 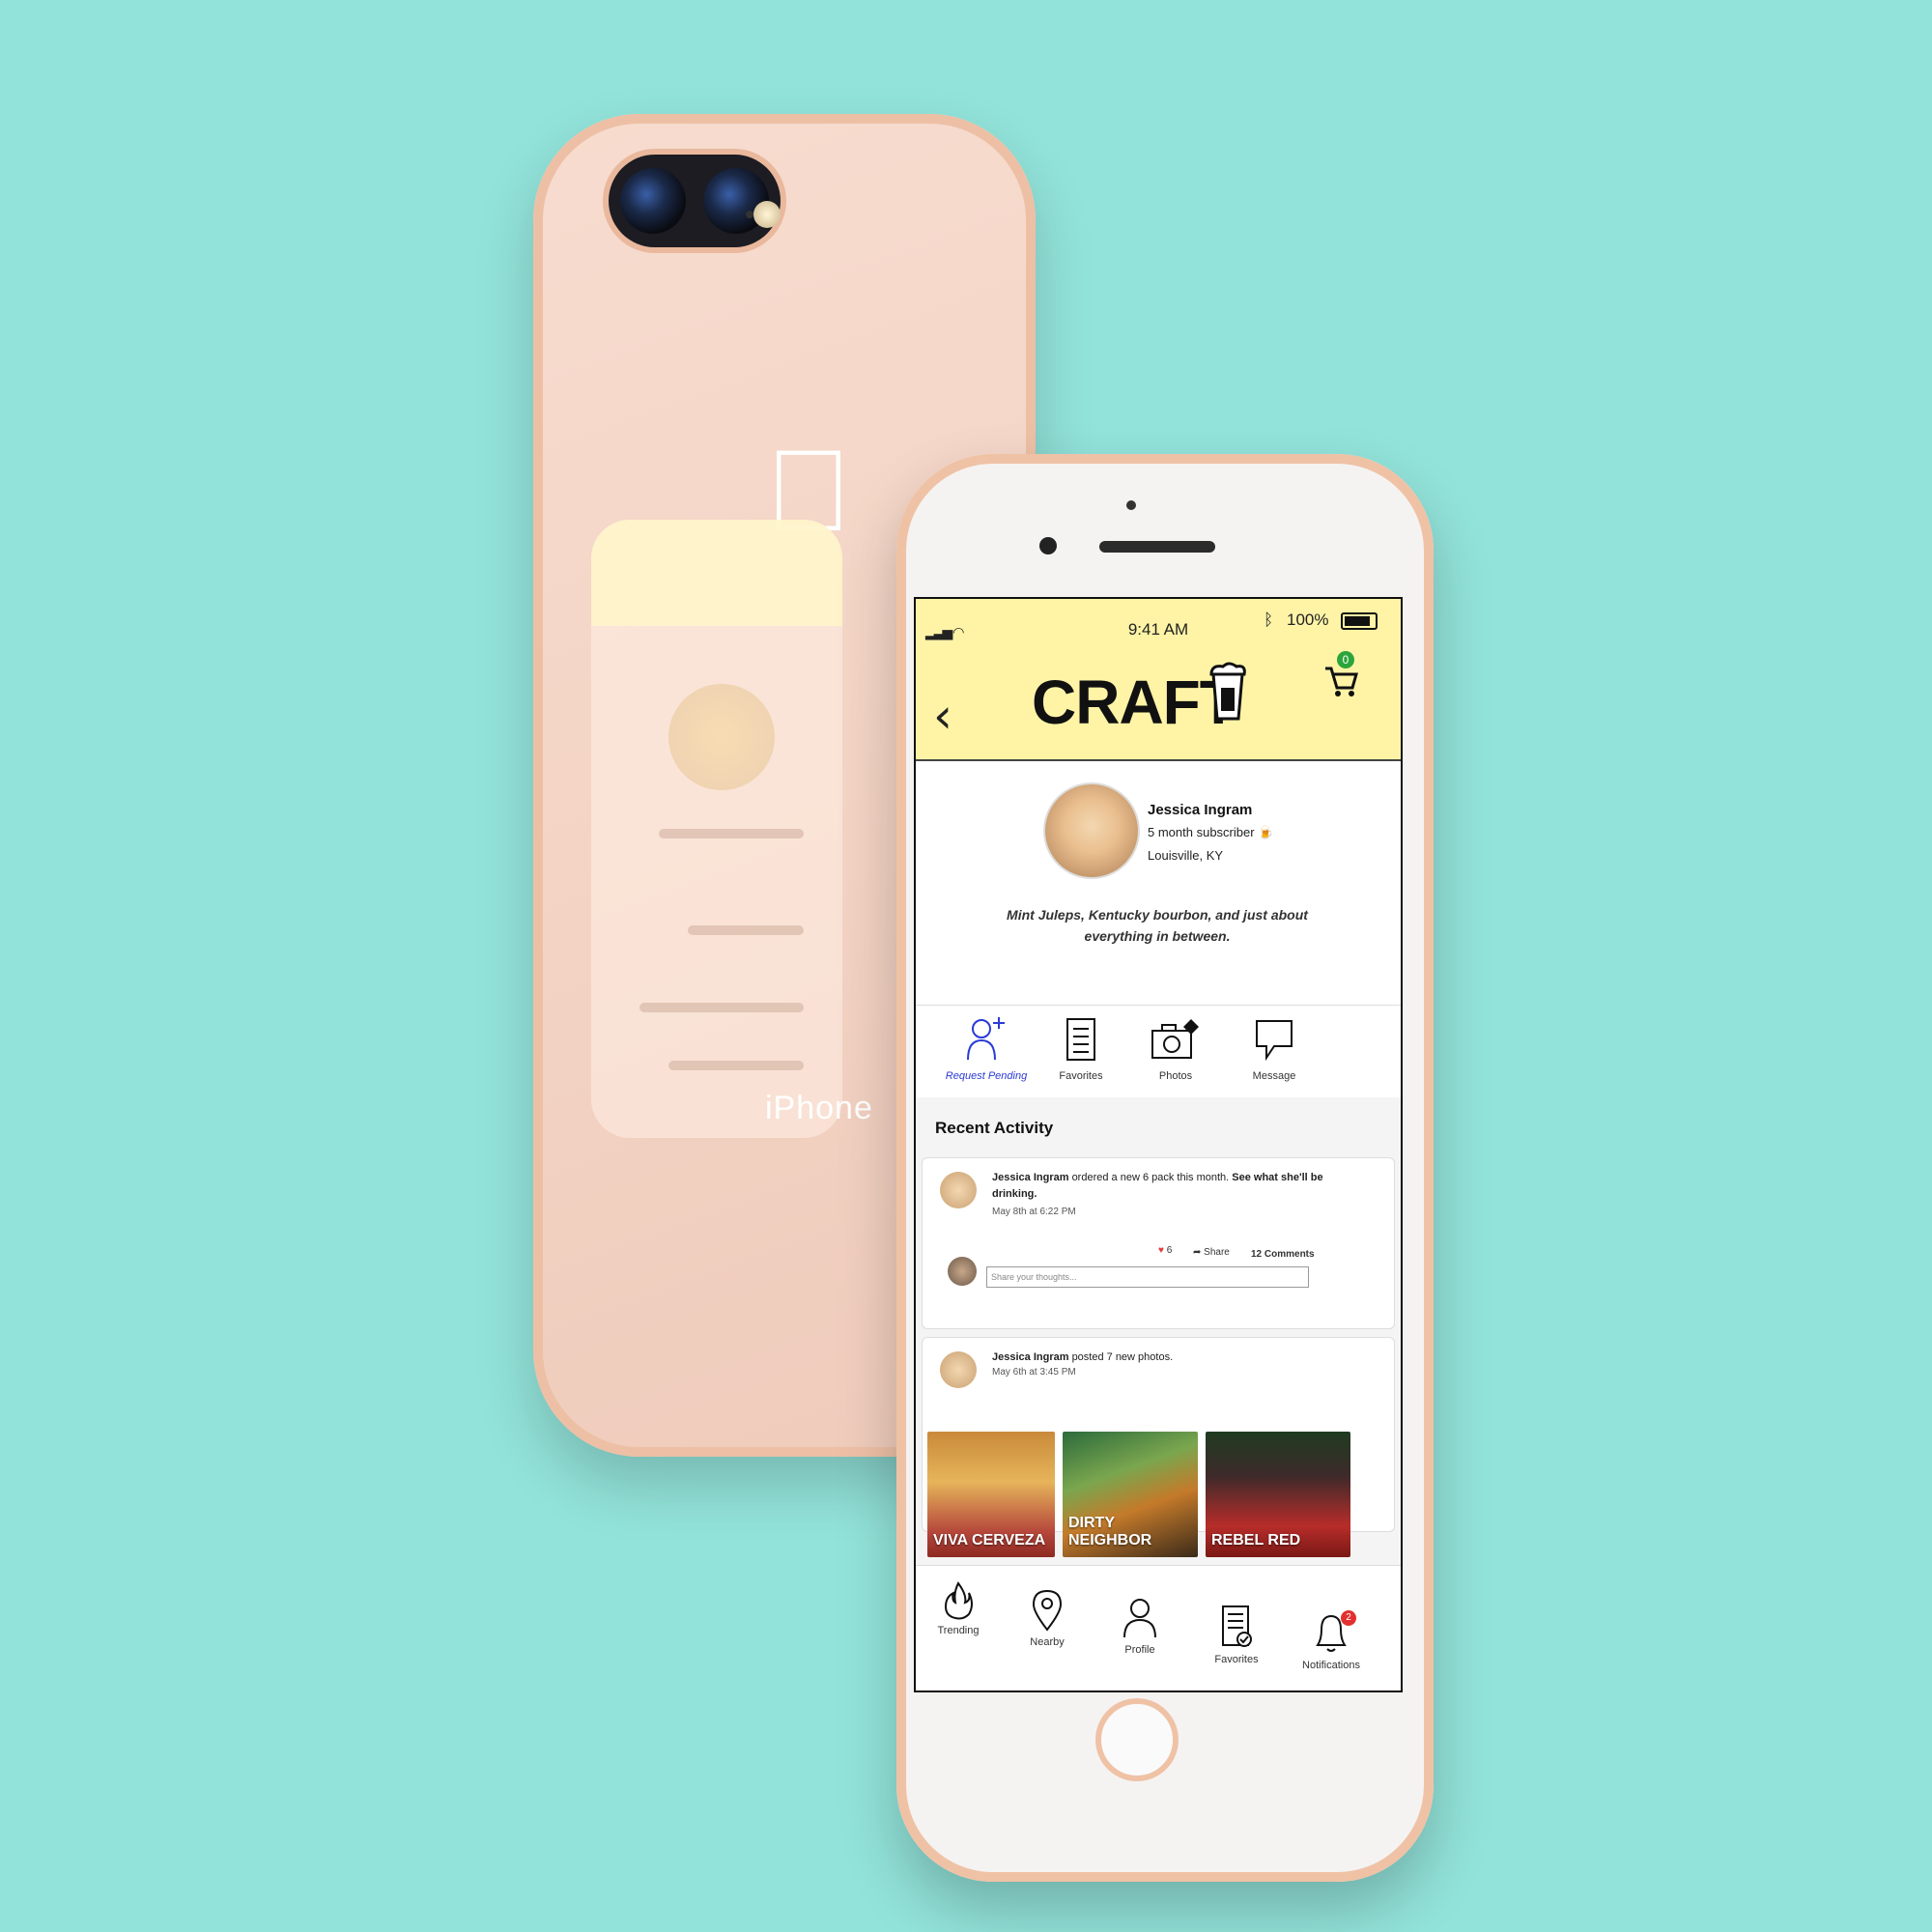 What do you see at coordinates (1197, 1252) in the screenshot?
I see `share-icon: ➦` at bounding box center [1197, 1252].